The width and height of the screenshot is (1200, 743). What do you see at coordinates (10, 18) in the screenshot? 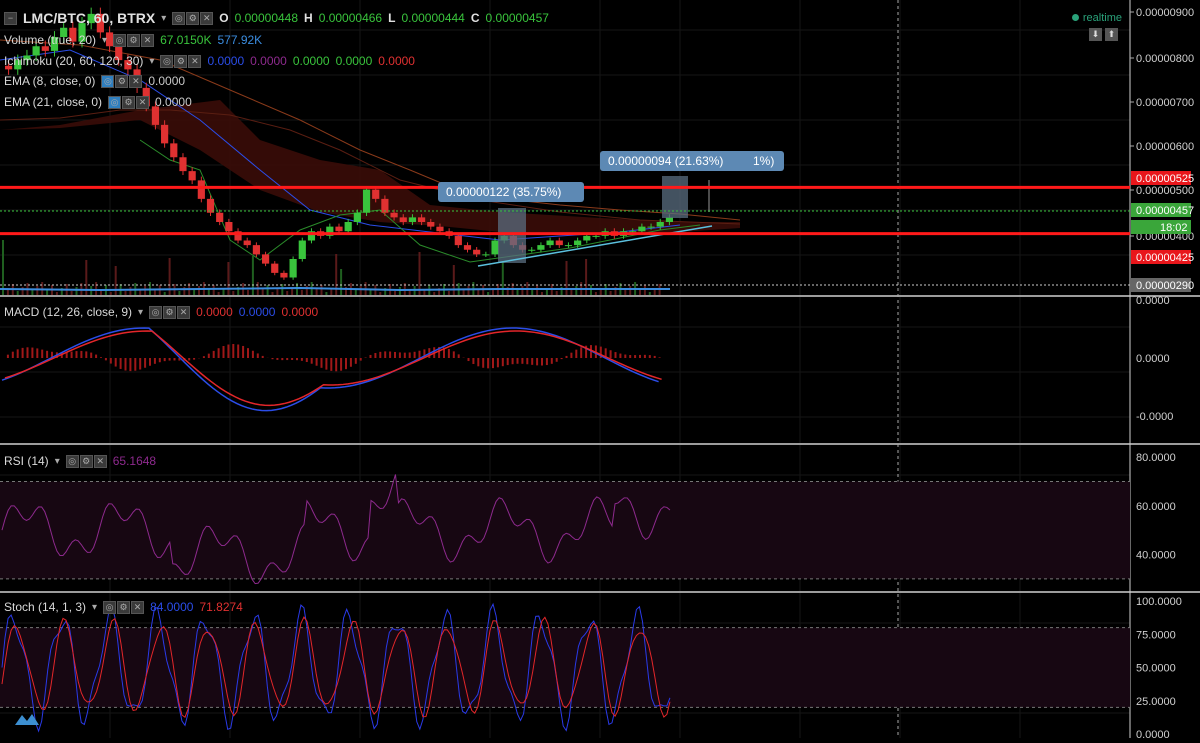
I see `collapse-icon: −` at bounding box center [10, 18].